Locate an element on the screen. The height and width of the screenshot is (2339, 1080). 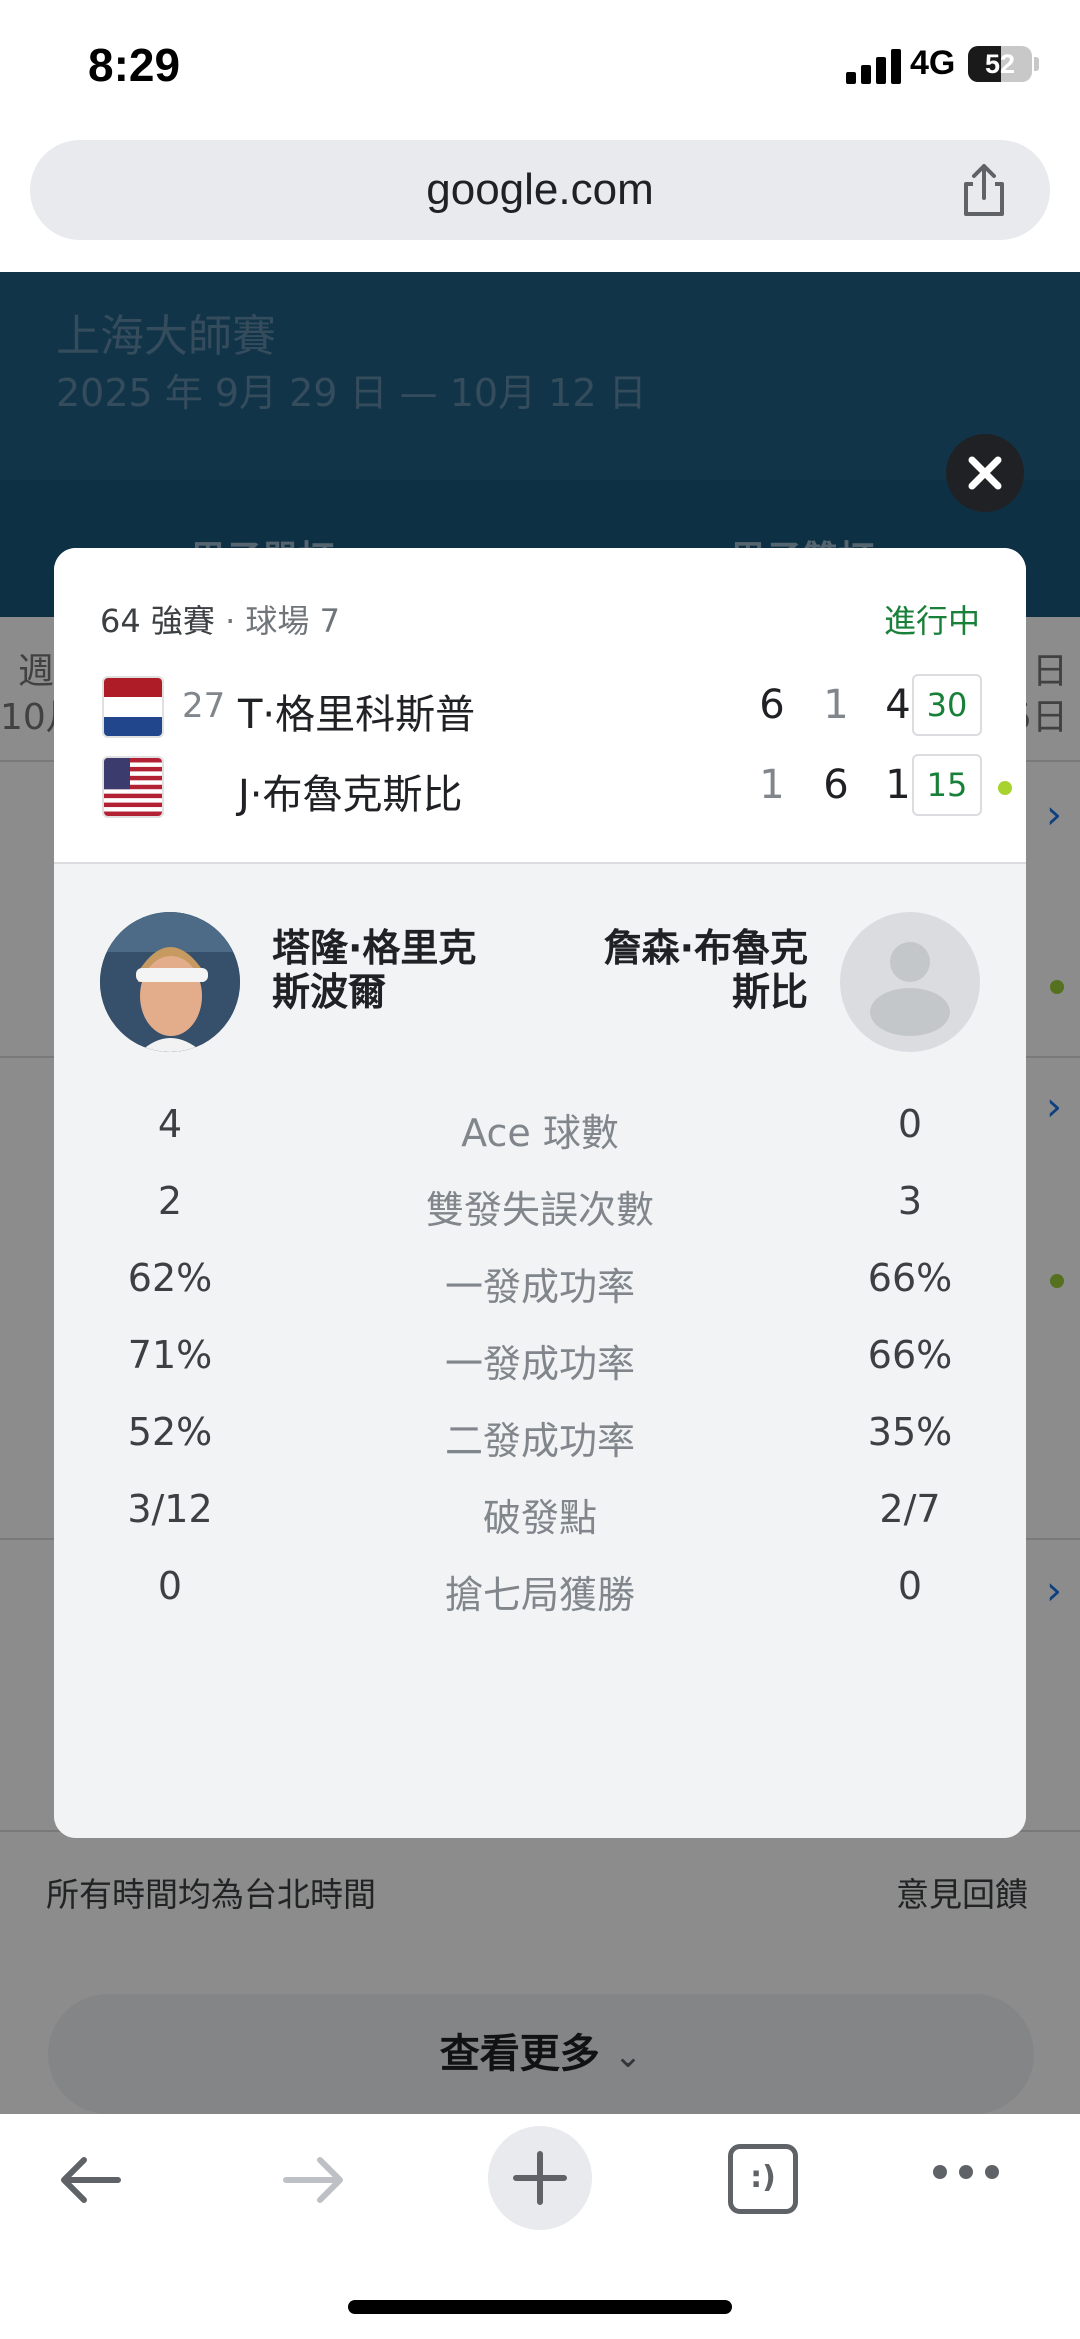
stat-left-value: 3/12 is located at coordinates (170, 1509).